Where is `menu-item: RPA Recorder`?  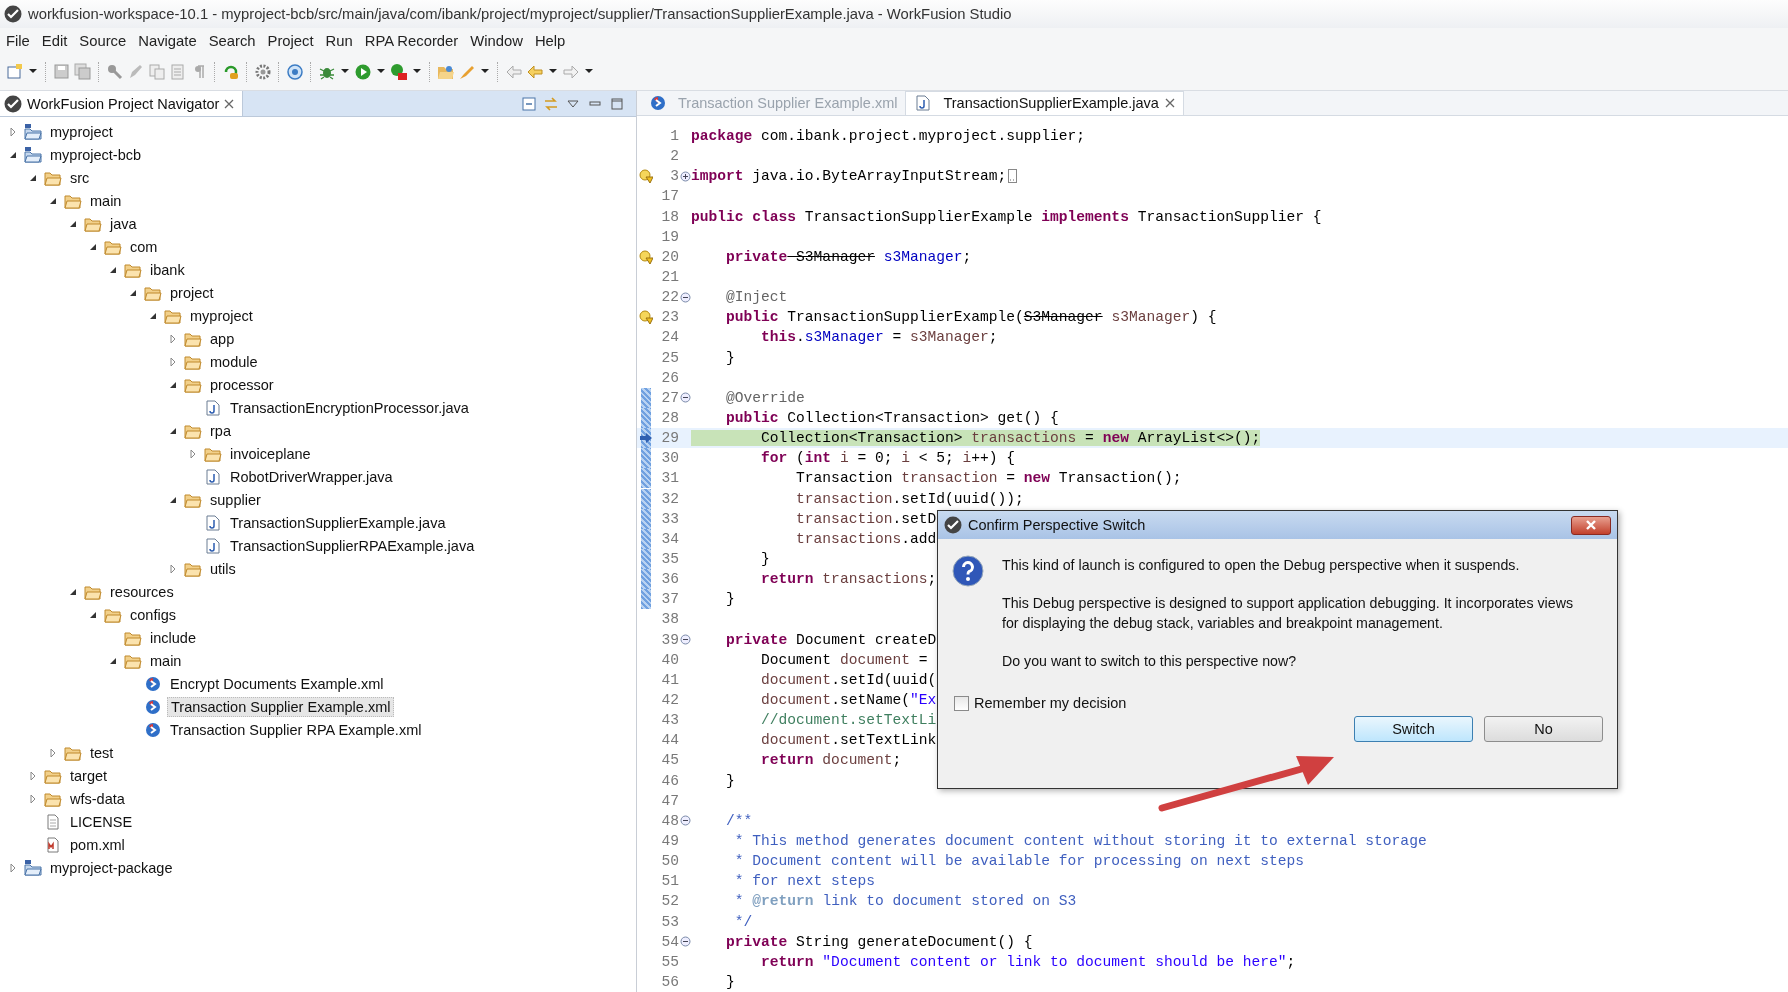
menu-item: RPA Recorder is located at coordinates (411, 40).